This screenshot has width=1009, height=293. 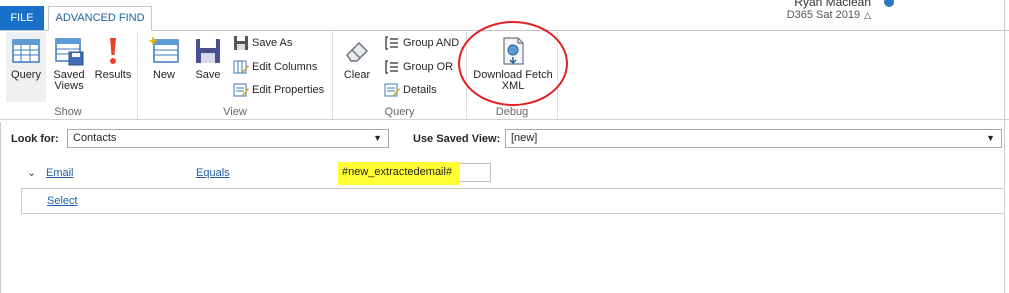 I want to click on operator-link-equals: Equals, so click(x=213, y=173).